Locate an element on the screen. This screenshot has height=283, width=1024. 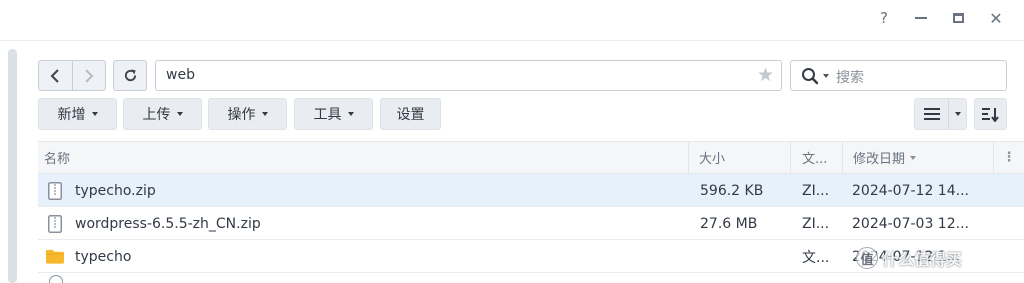
refresh-icon is located at coordinates (130, 75).